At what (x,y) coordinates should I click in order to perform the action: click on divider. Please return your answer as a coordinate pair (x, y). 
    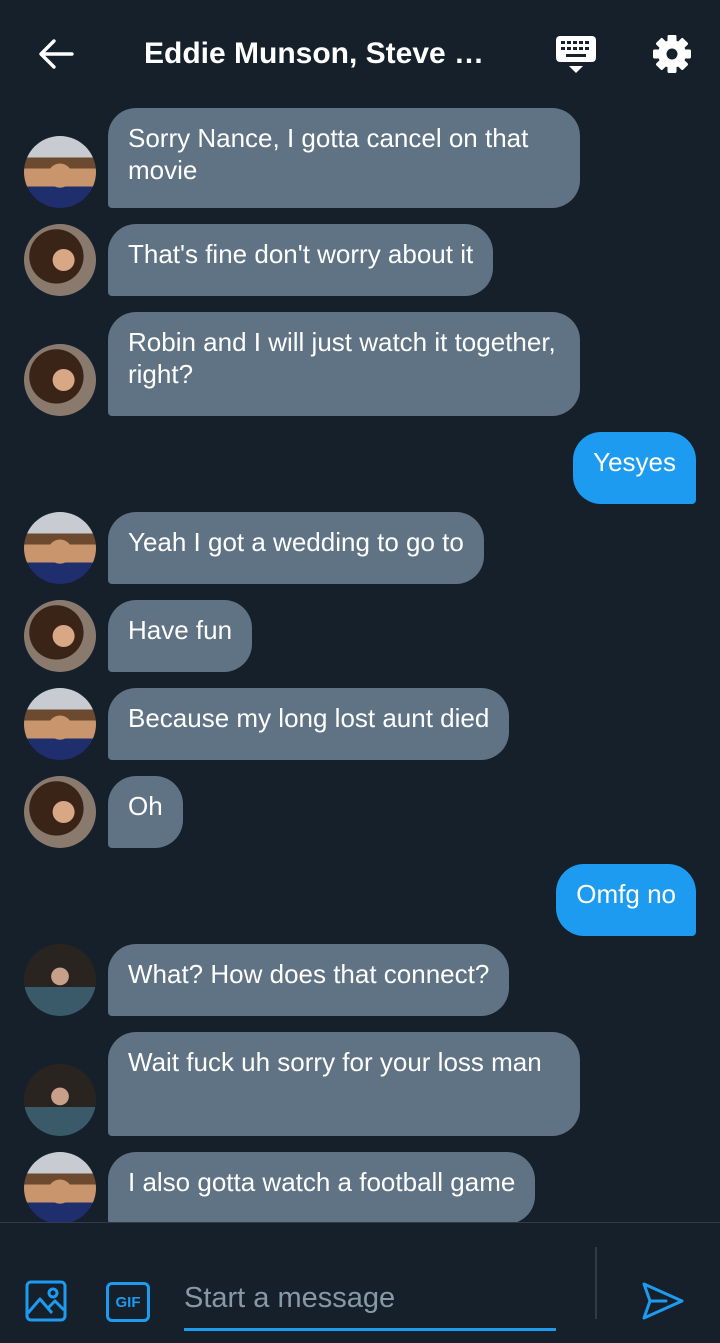
    Looking at the image, I should click on (596, 1283).